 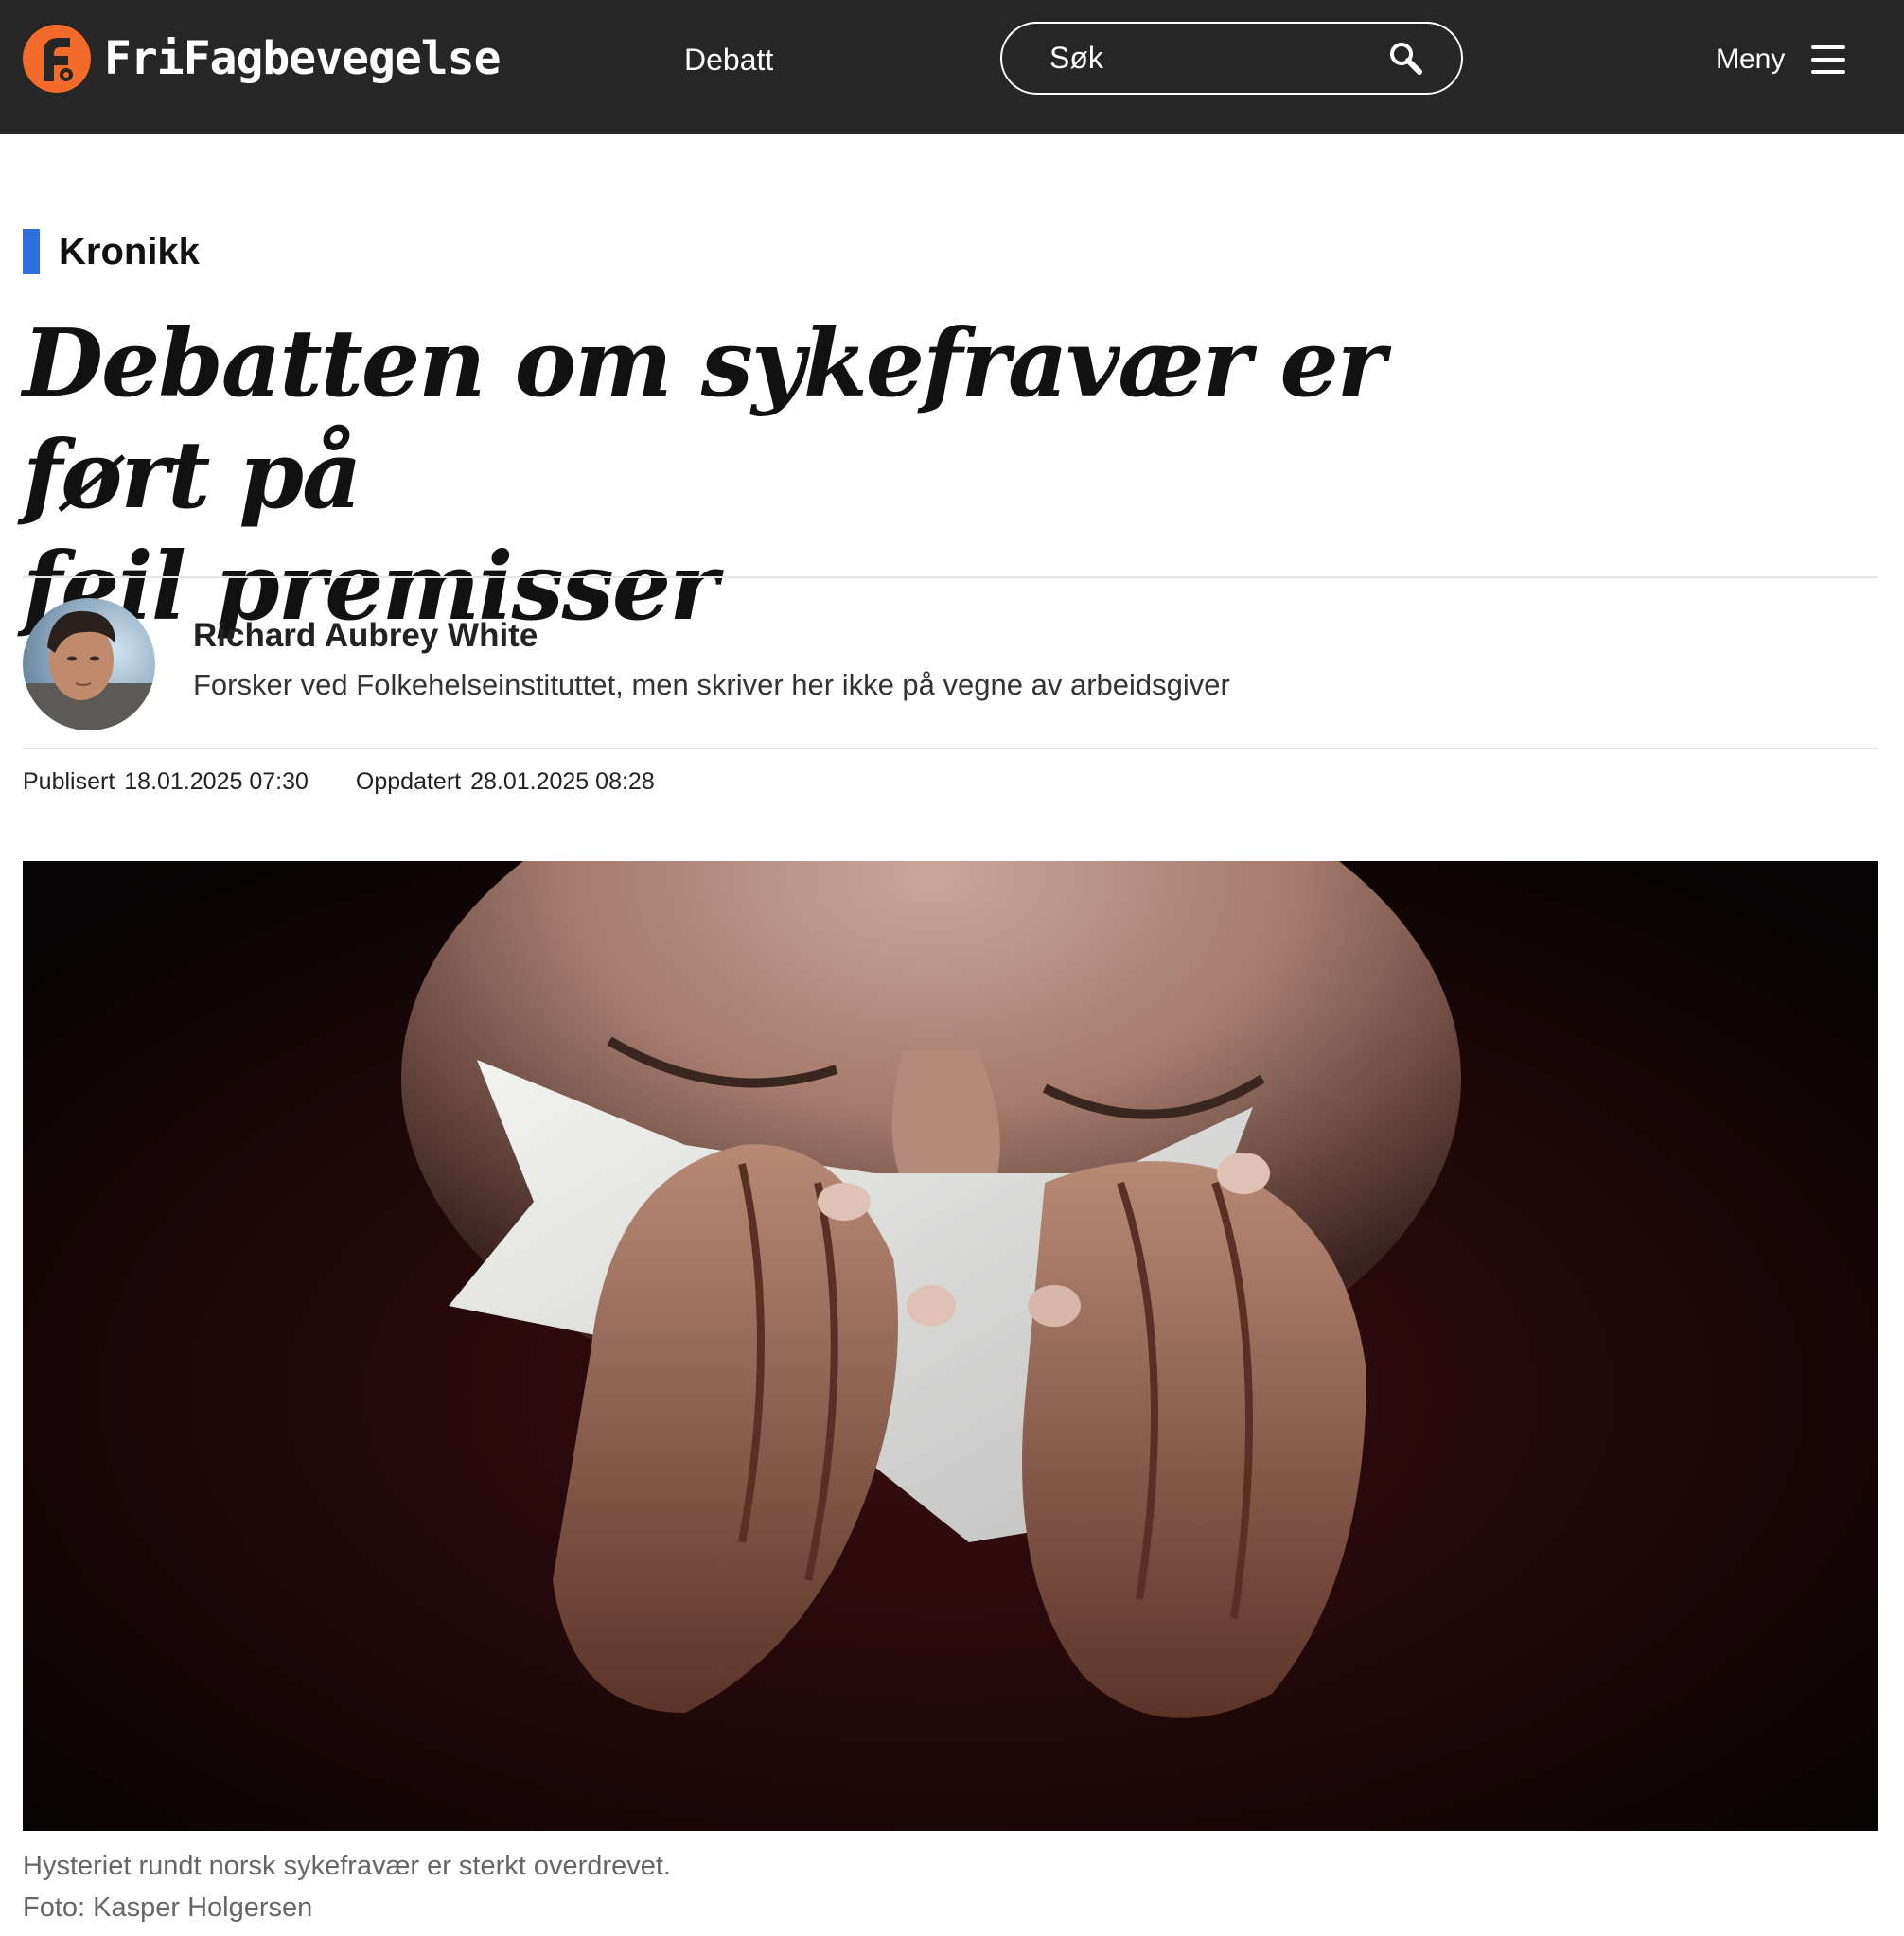 I want to click on search-icon, so click(x=1406, y=59).